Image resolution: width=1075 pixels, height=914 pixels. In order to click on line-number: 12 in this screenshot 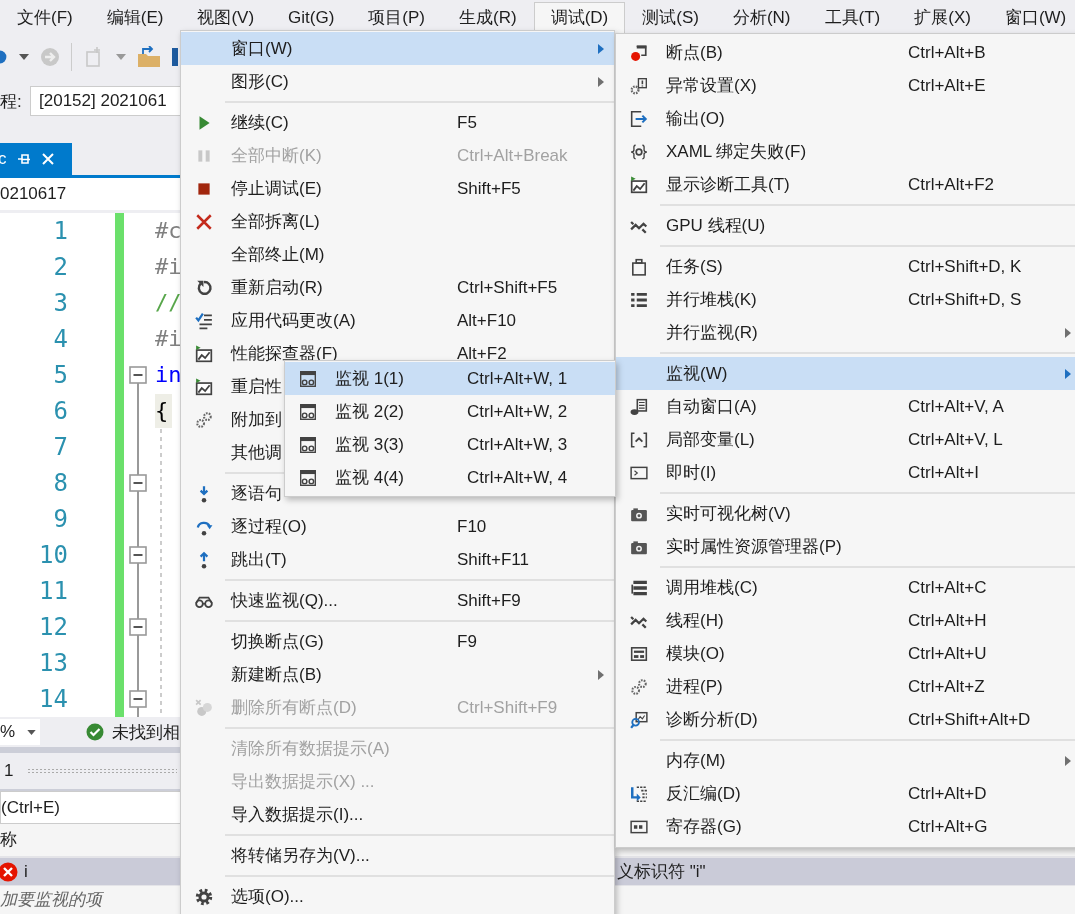, I will do `click(53, 627)`.